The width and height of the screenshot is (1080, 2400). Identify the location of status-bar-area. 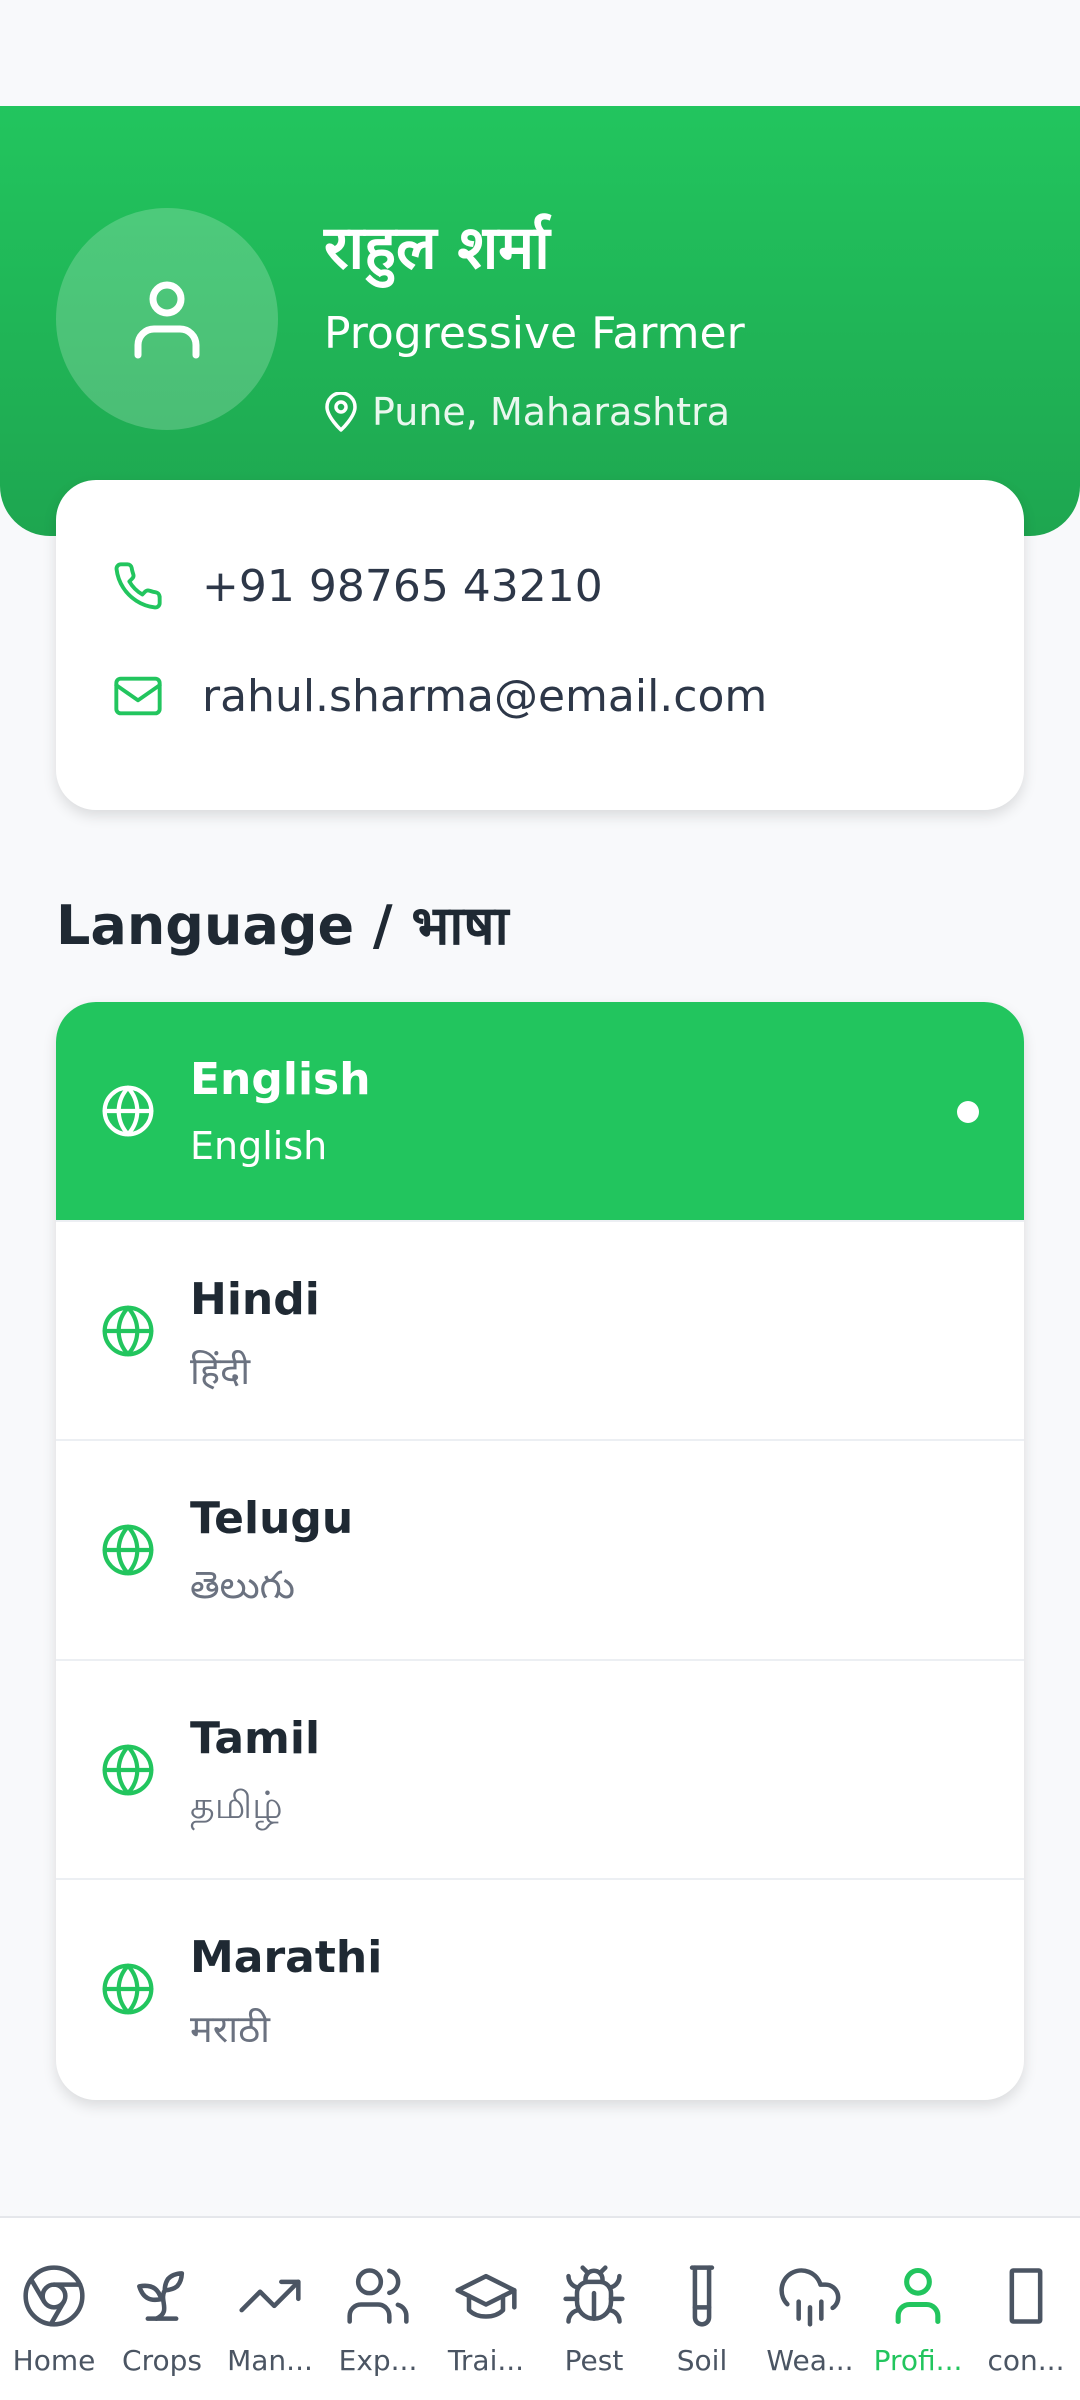
(540, 53).